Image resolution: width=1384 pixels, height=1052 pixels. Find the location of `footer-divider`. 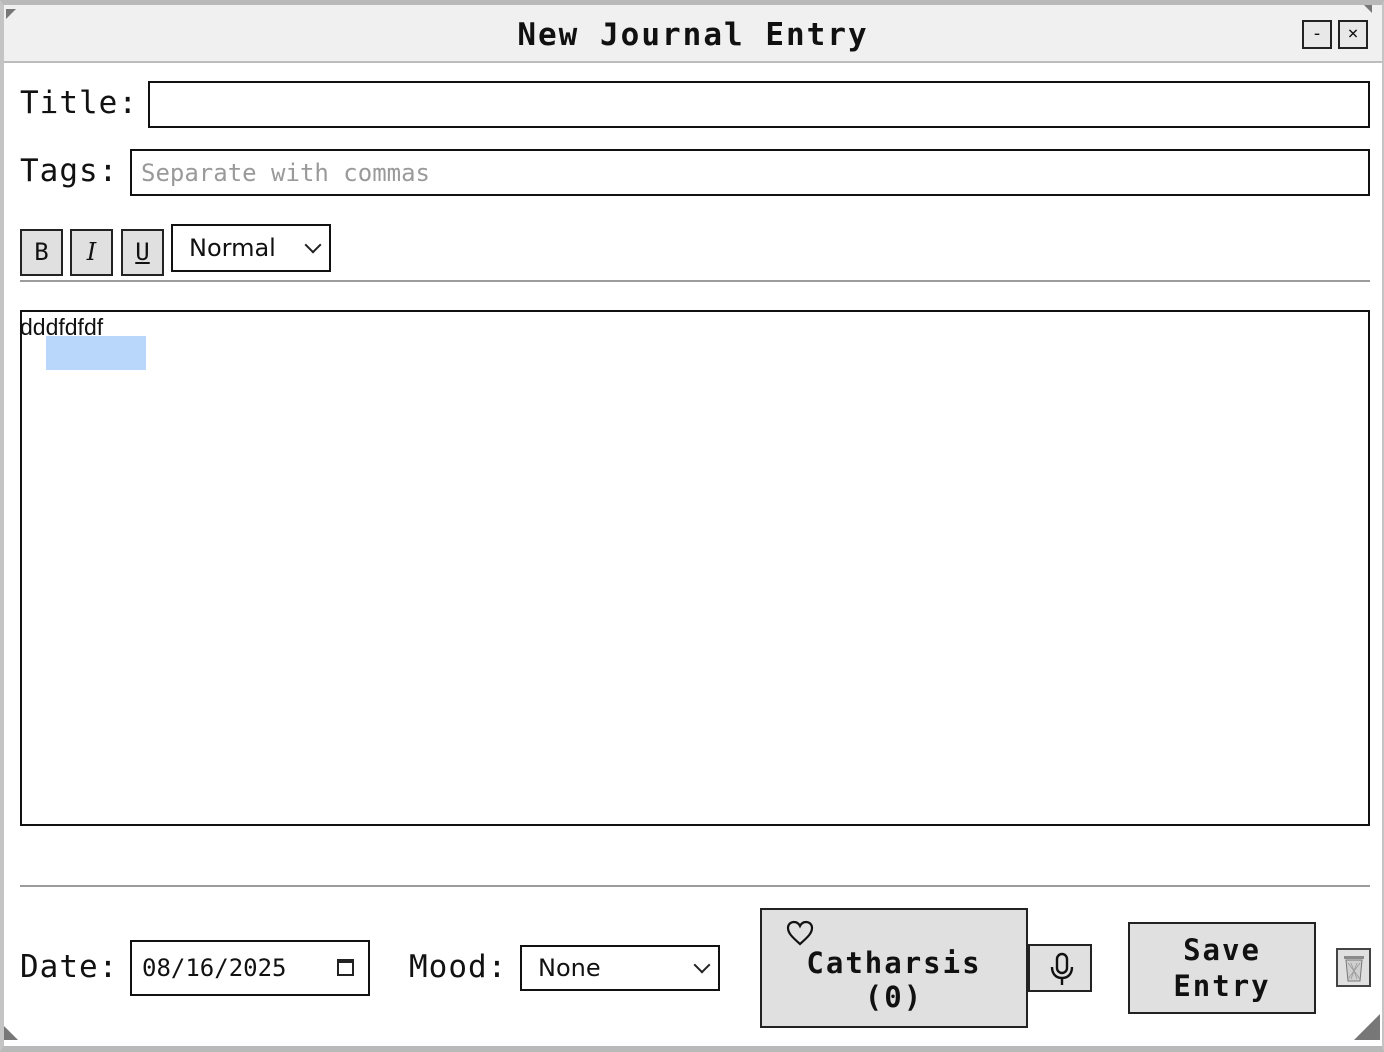

footer-divider is located at coordinates (695, 886).